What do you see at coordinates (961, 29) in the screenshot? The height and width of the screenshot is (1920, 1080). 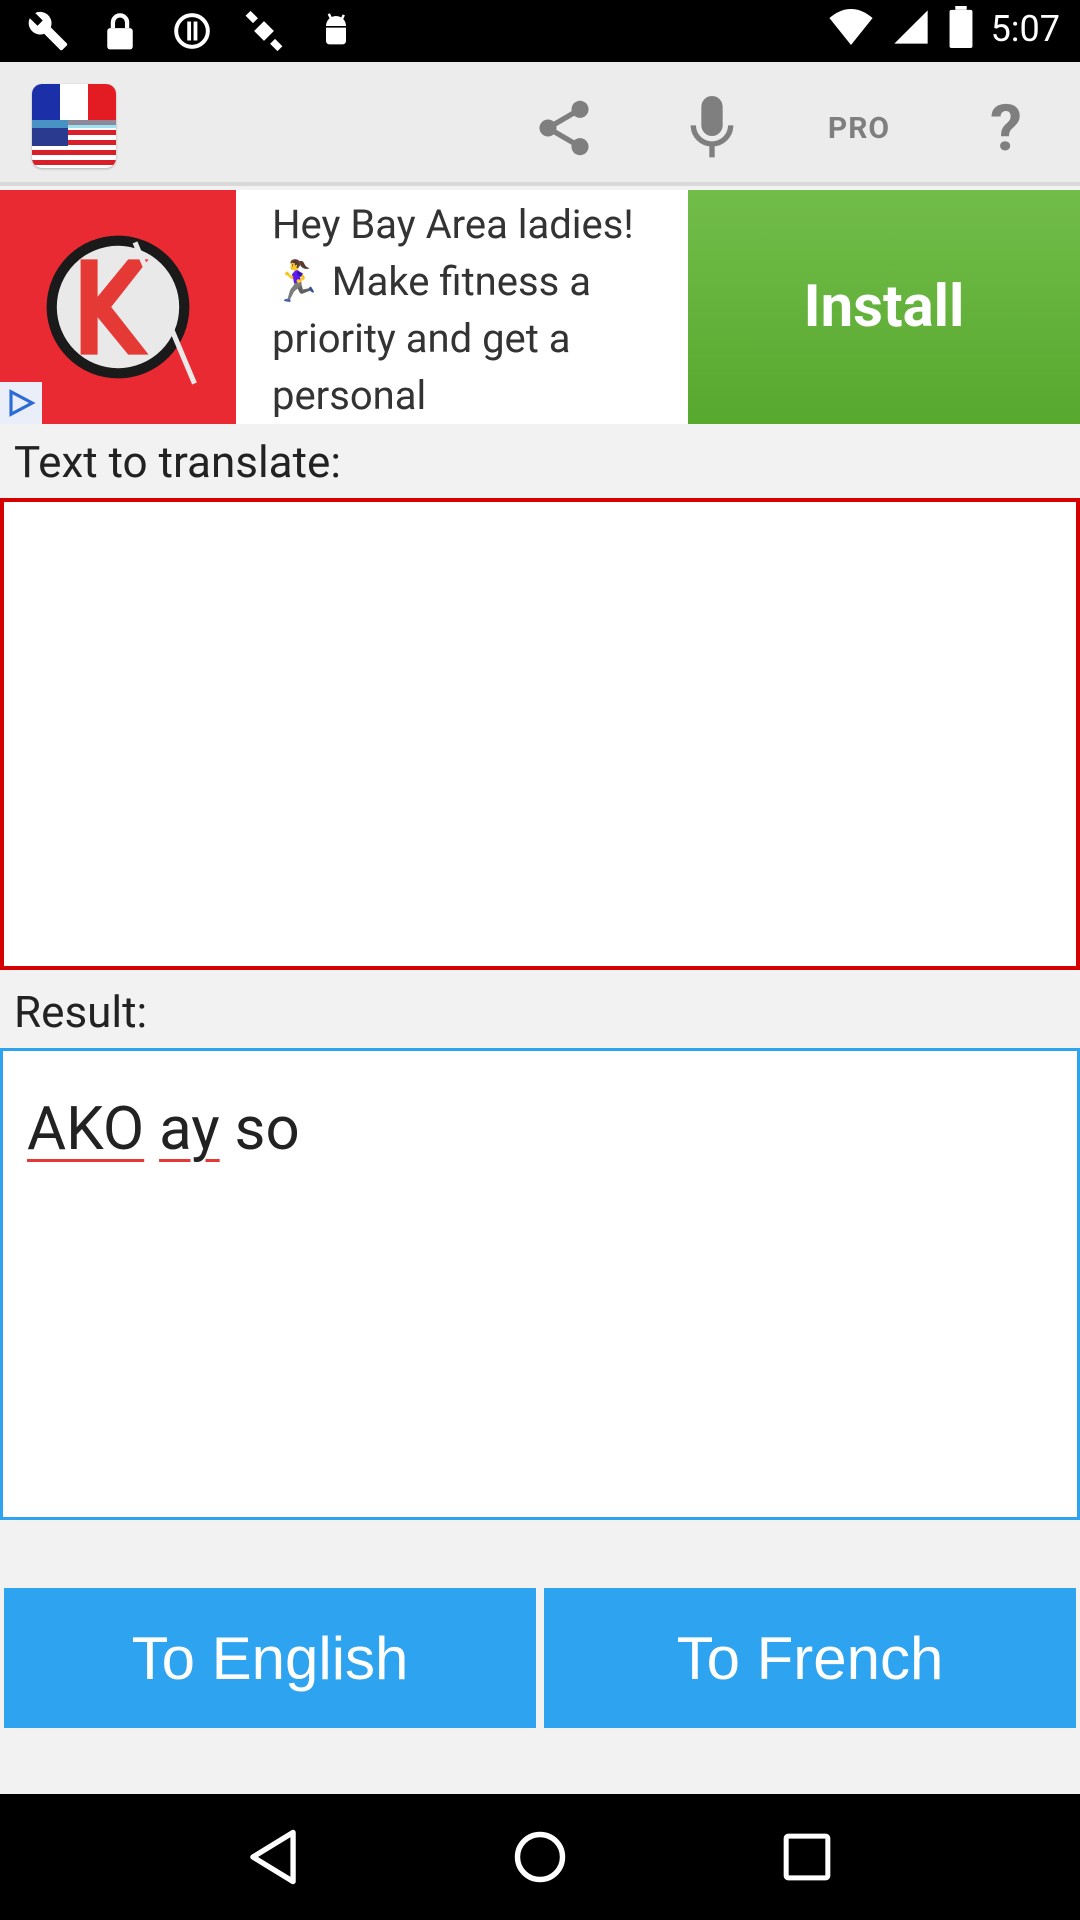 I see `battery-icon` at bounding box center [961, 29].